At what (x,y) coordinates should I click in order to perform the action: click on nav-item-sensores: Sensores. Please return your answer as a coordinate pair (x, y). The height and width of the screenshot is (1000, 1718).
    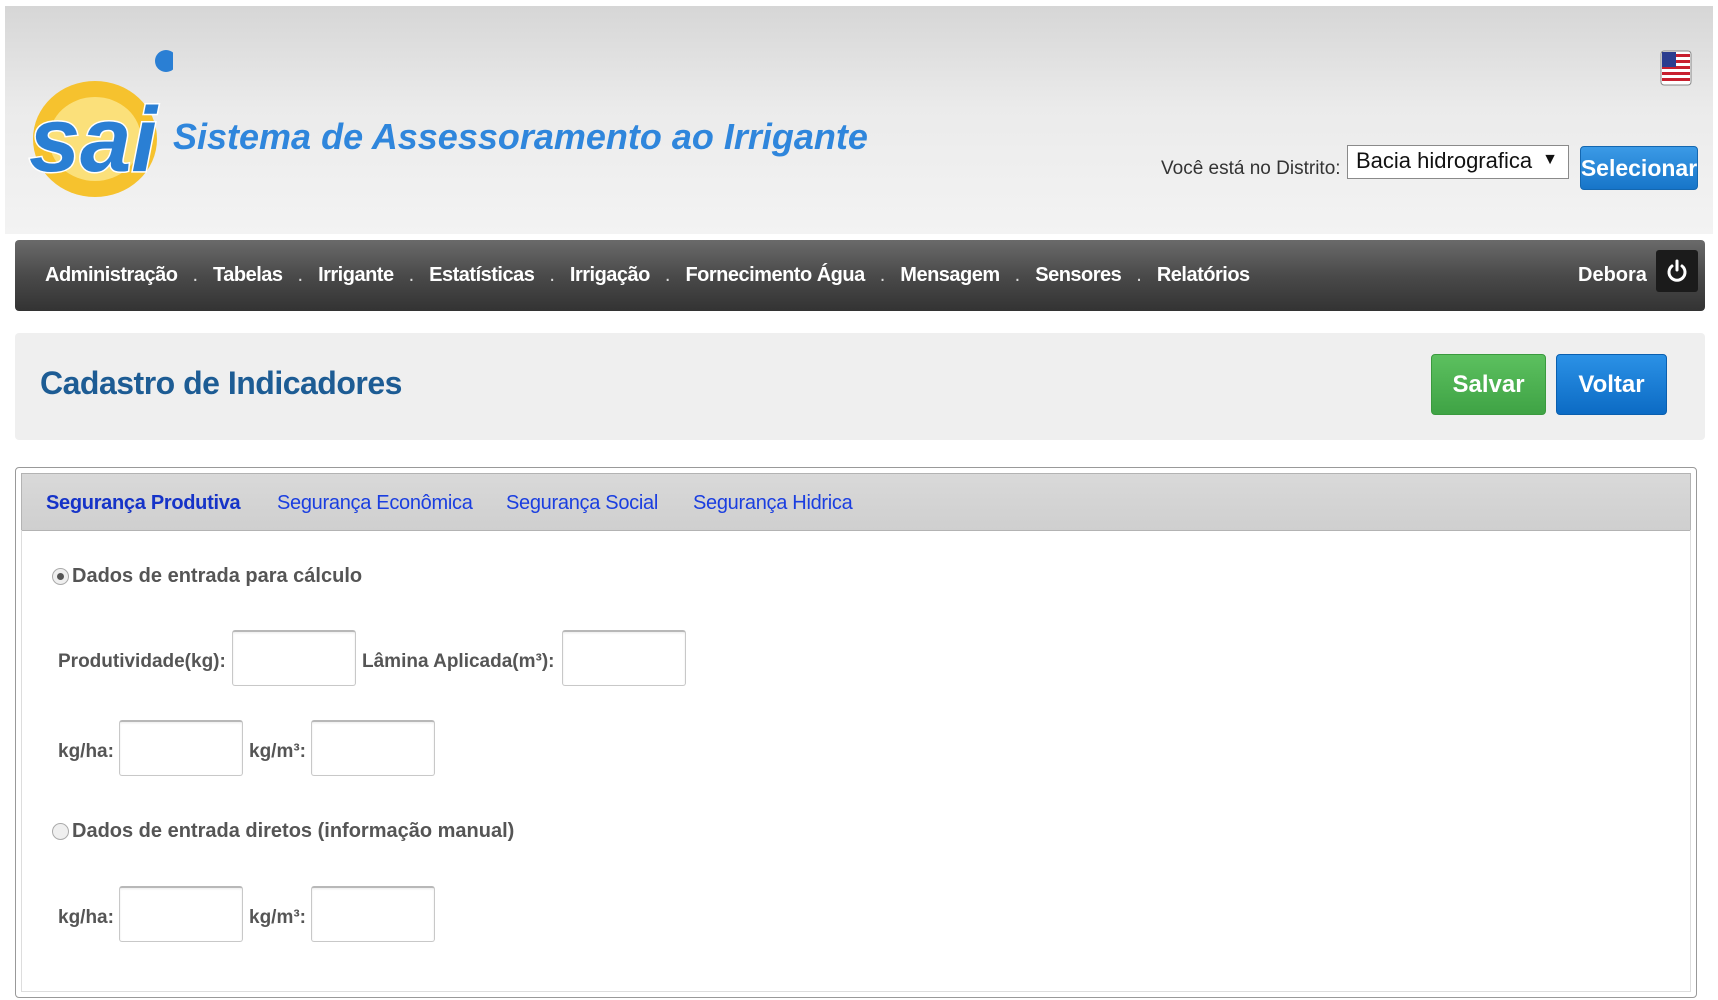
    Looking at the image, I should click on (1078, 275).